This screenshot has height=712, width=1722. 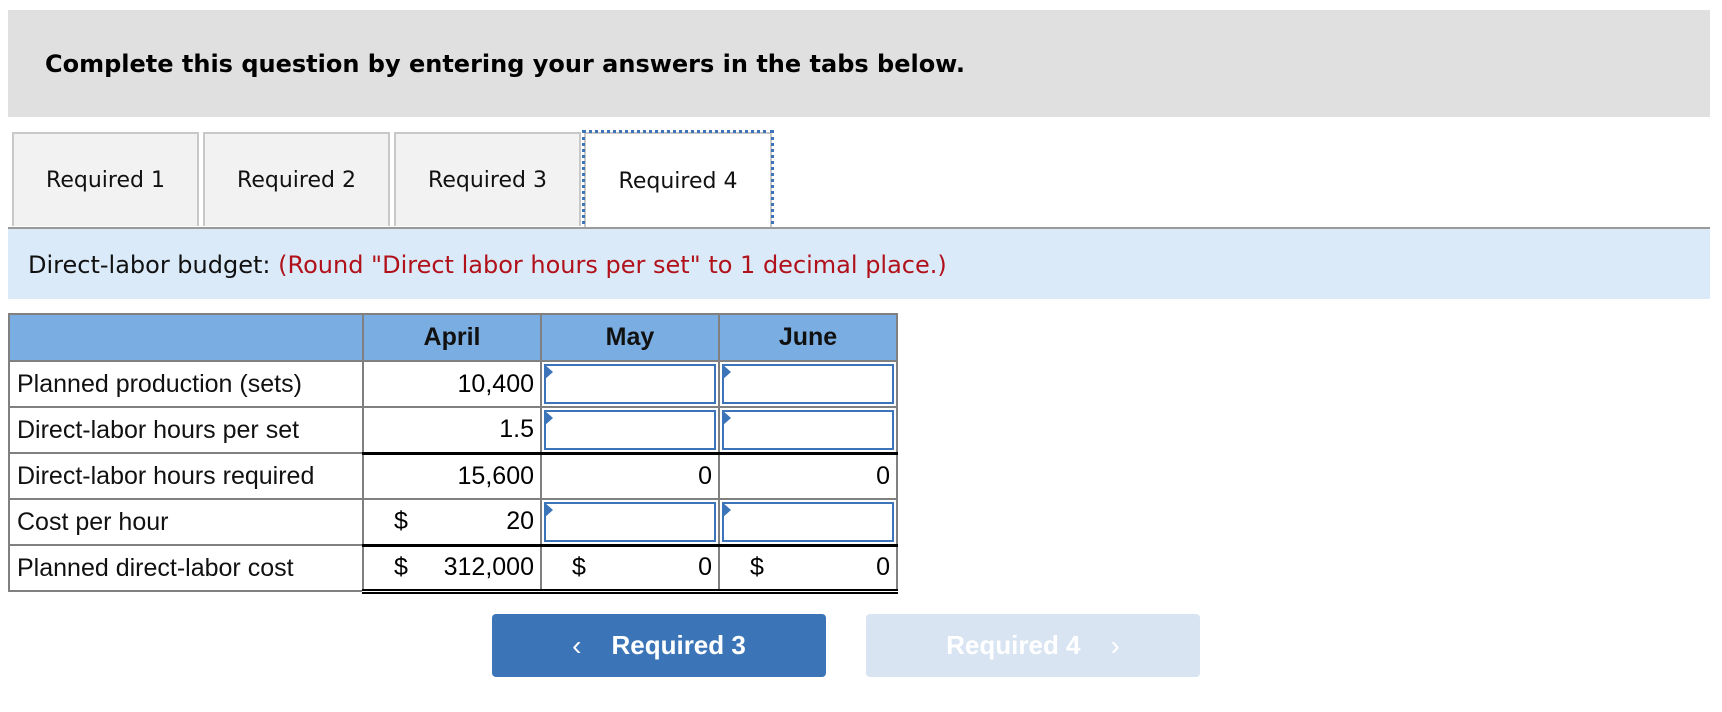 I want to click on may-hours-per-set-input, so click(x=630, y=430).